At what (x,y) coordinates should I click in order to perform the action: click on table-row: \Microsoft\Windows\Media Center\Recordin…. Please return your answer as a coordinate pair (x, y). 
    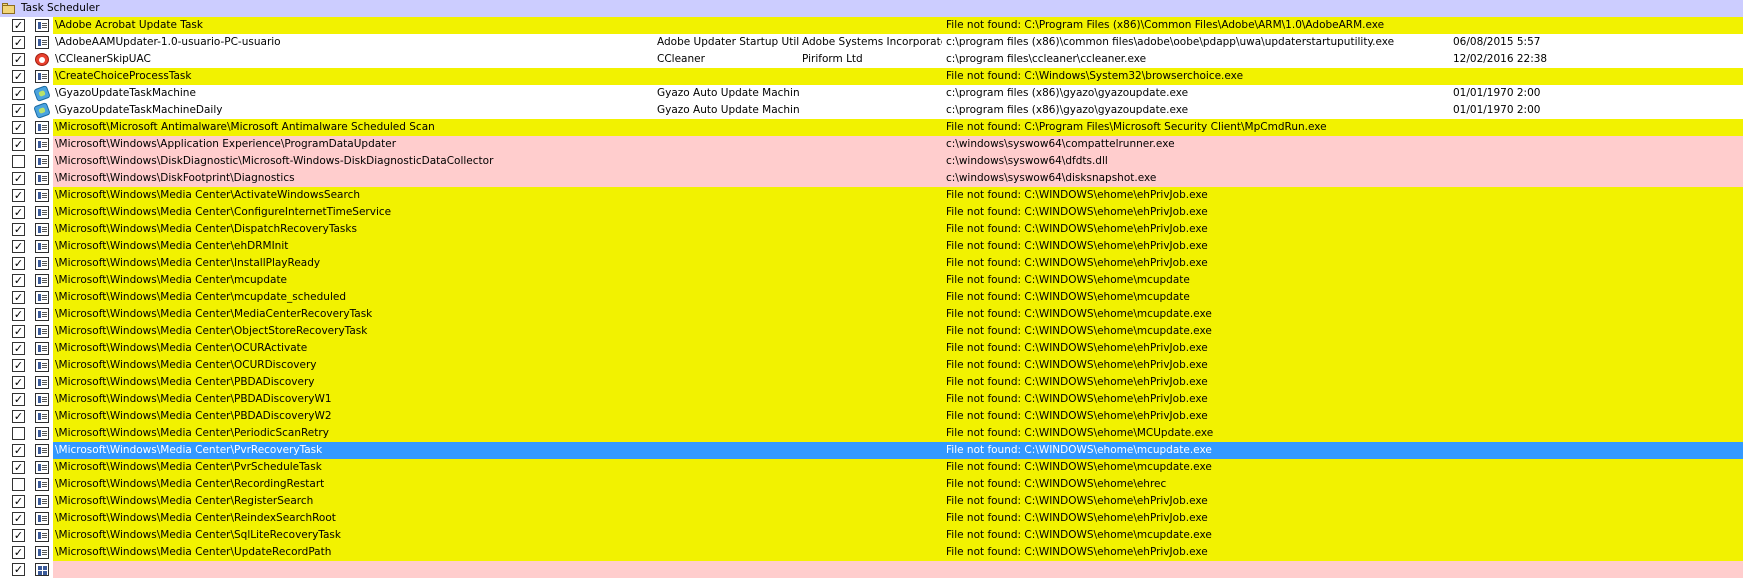
    Looking at the image, I should click on (871, 484).